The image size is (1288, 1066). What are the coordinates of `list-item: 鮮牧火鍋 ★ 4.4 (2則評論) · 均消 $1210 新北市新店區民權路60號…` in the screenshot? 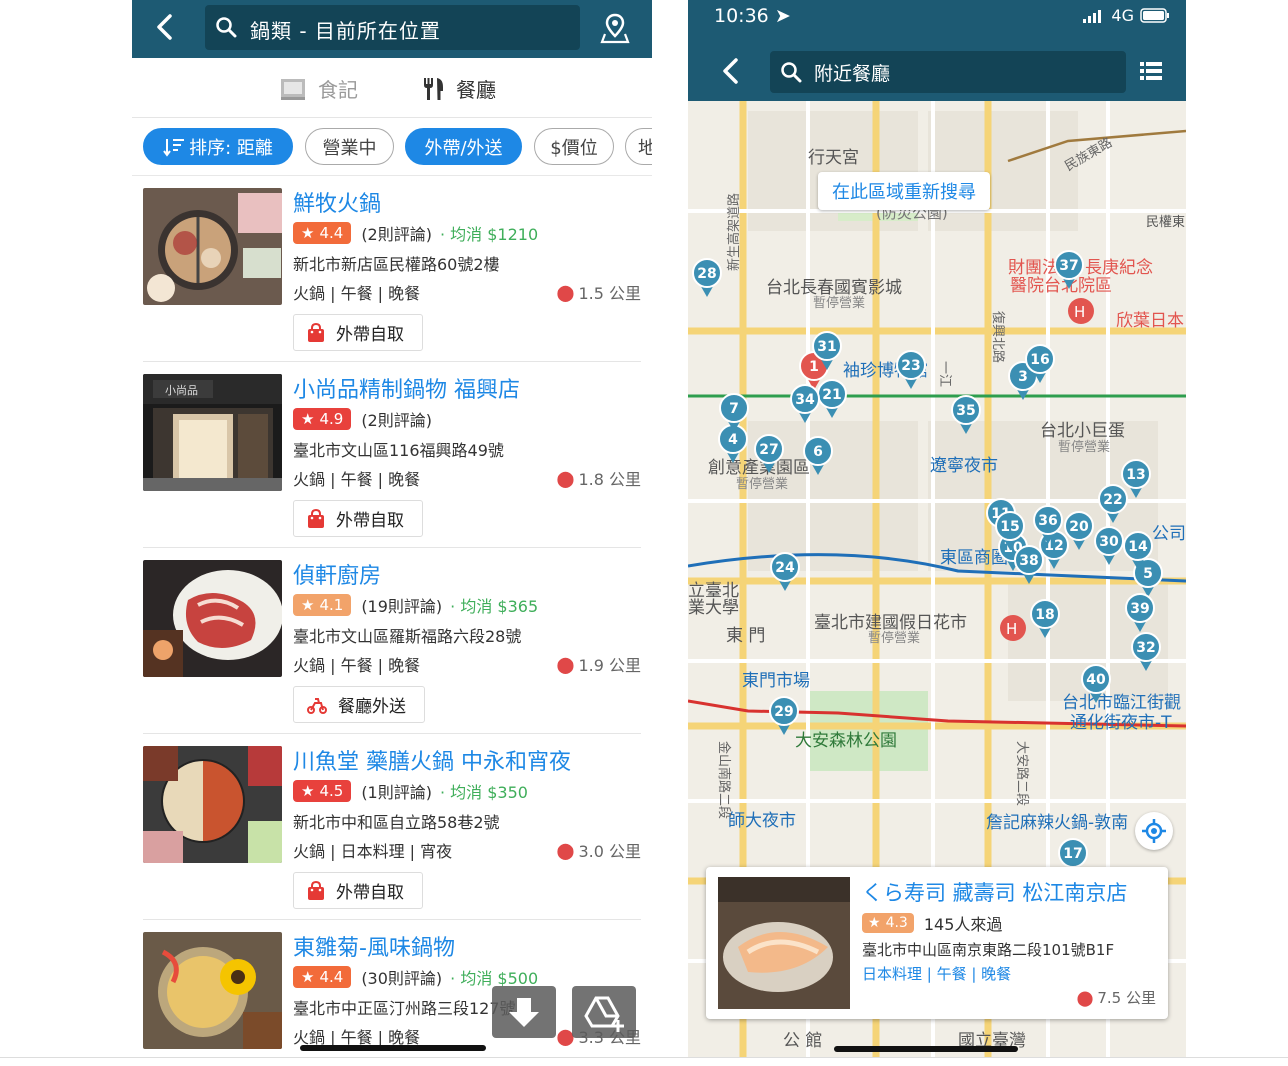 It's located at (392, 269).